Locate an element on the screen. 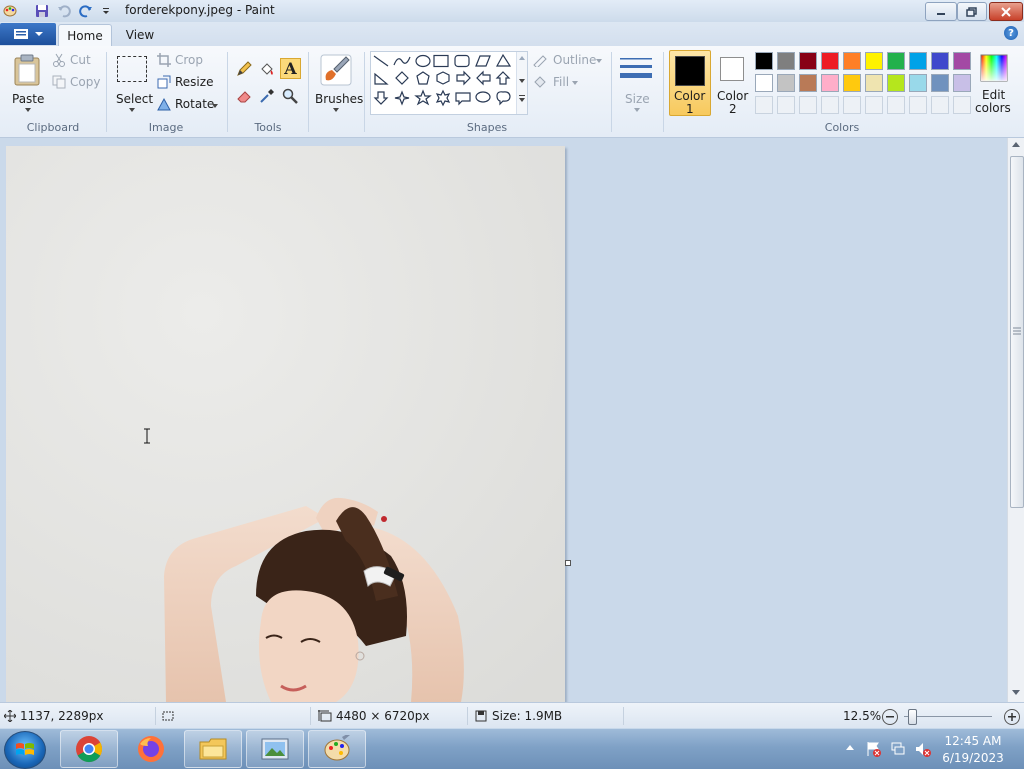 This screenshot has height=769, width=1024. save-icon is located at coordinates (42, 11).